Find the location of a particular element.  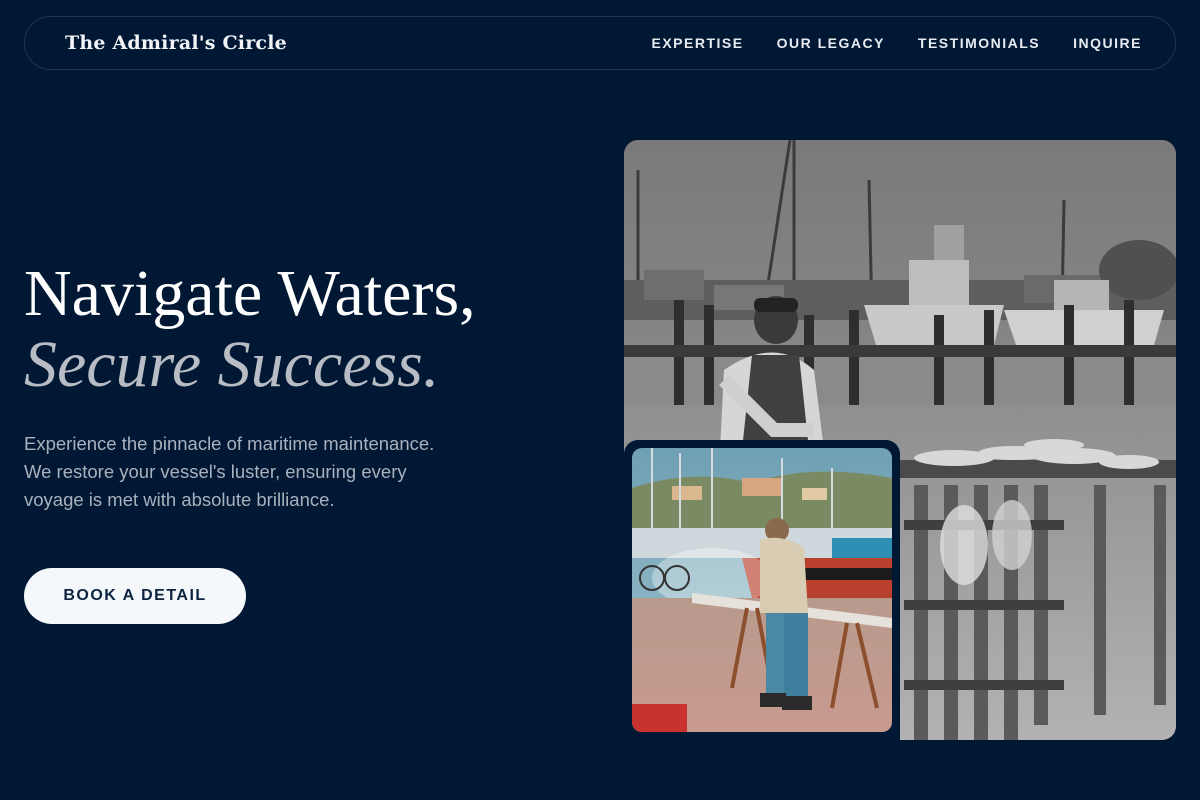

boat-worker-image is located at coordinates (762, 590).